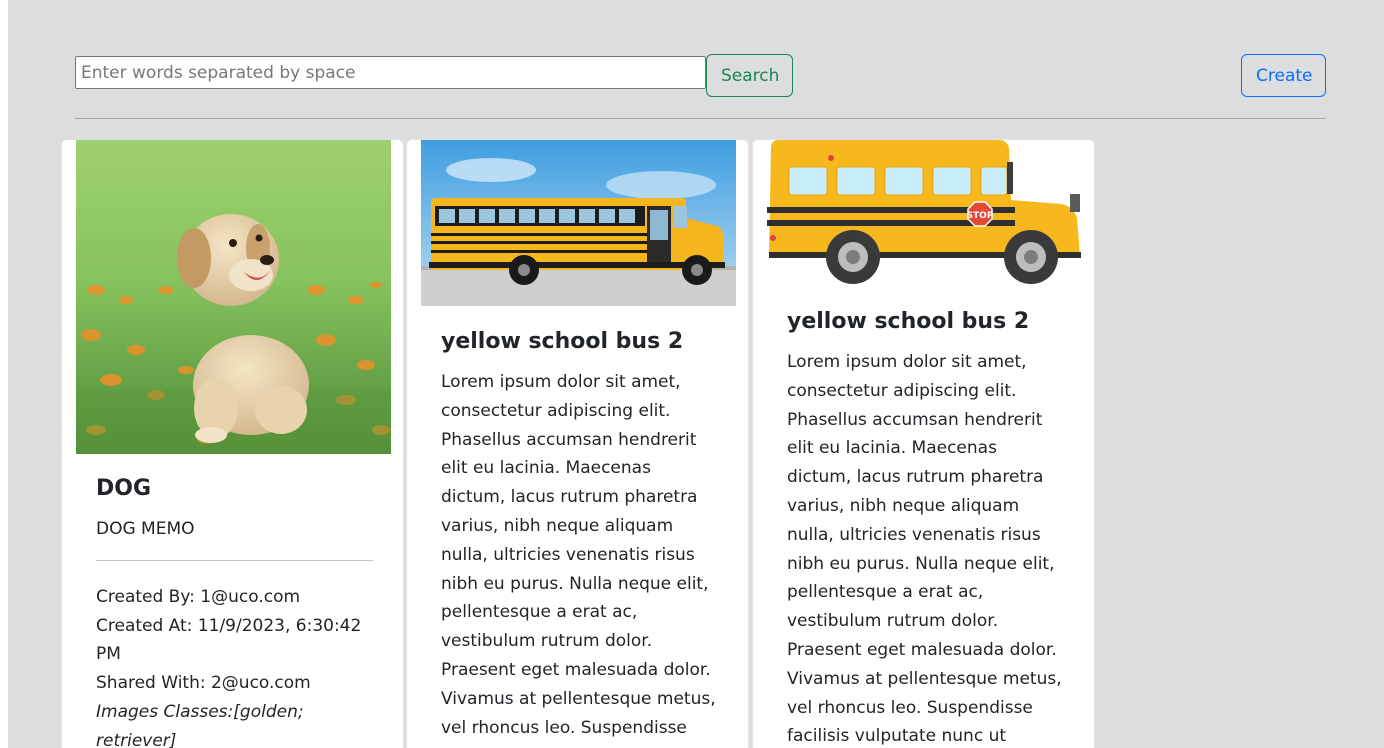 The image size is (1384, 748). I want to click on card-title: DOG, so click(124, 488).